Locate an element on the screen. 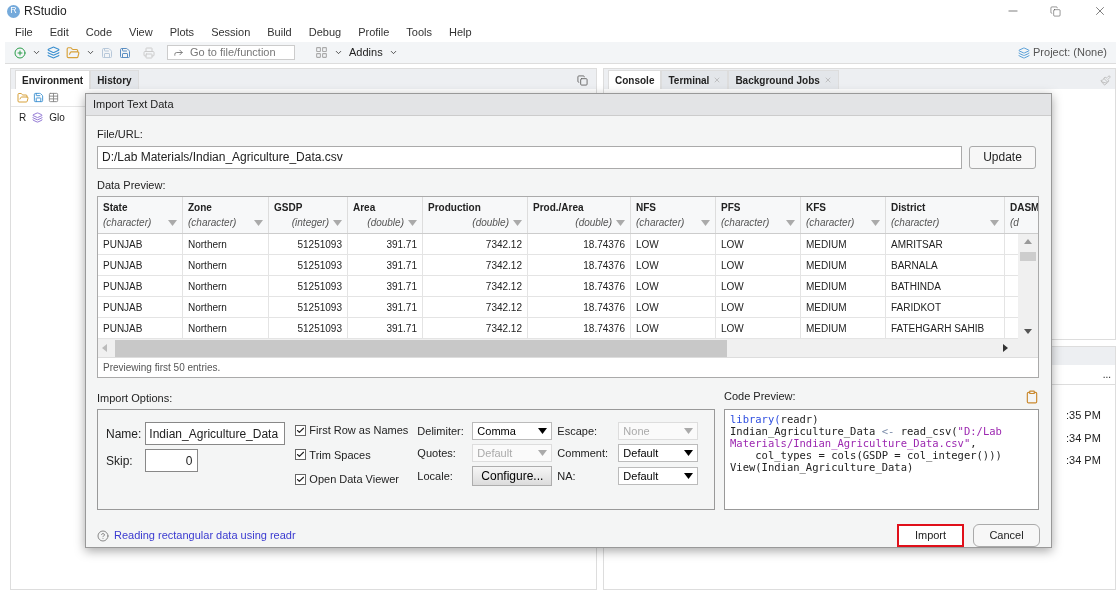  checkbox-label: Open Data Viewer is located at coordinates (354, 479).